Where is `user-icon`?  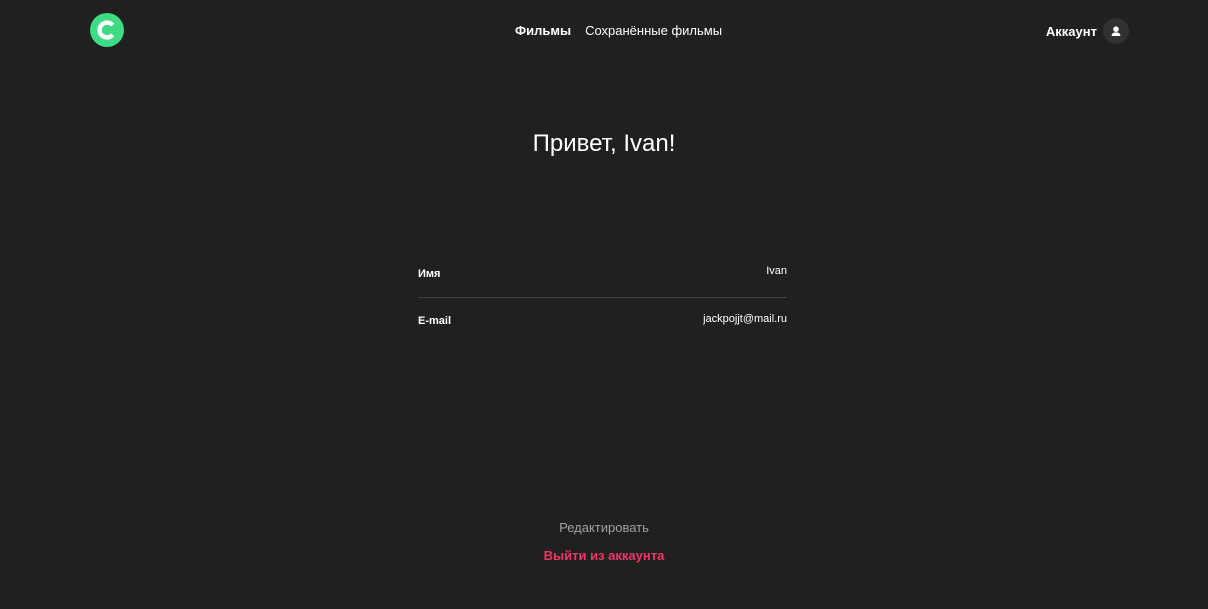 user-icon is located at coordinates (1116, 31).